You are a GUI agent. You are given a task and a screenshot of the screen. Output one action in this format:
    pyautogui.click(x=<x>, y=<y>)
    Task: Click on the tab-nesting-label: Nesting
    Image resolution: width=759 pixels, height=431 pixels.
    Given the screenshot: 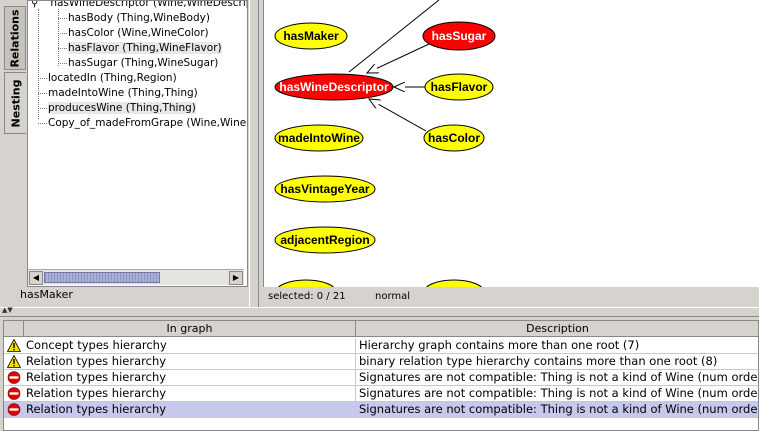 What is the action you would take?
    pyautogui.click(x=16, y=103)
    